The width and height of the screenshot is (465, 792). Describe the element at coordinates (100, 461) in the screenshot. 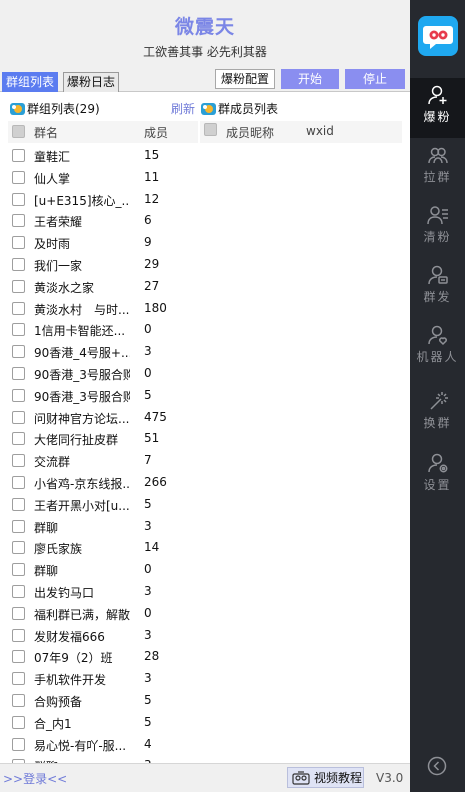

I see `table-row: 交流群 7` at that location.